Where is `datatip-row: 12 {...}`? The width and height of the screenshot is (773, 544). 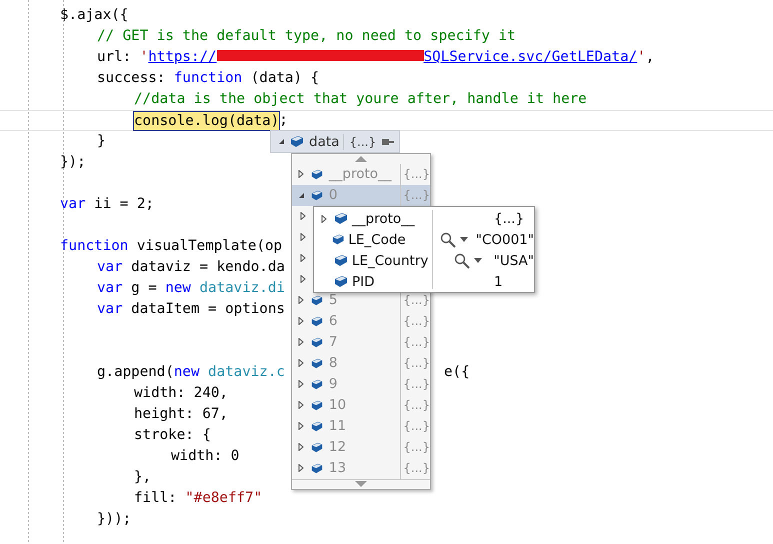
datatip-row: 12 {...} is located at coordinates (361, 447).